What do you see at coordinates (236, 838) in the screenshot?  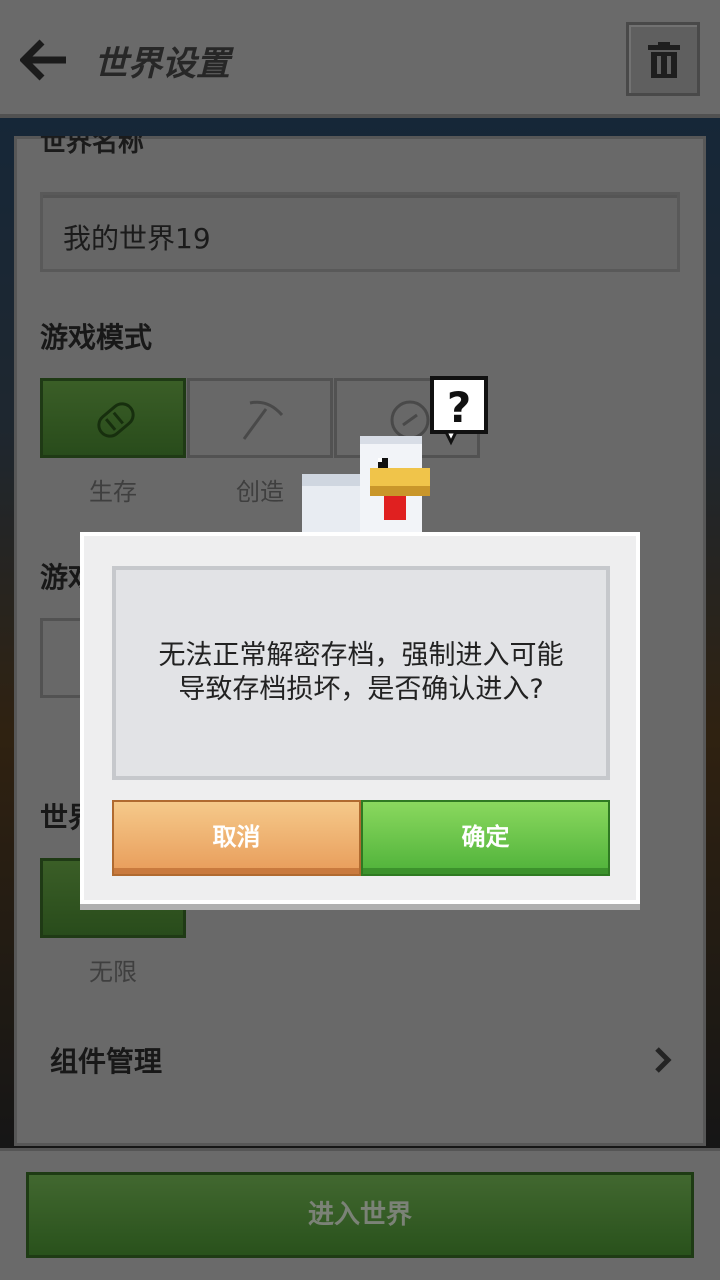 I see `cancel-button: 取消` at bounding box center [236, 838].